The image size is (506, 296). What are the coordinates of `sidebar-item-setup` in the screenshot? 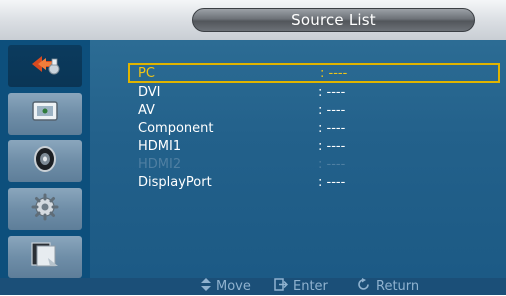 It's located at (45, 209).